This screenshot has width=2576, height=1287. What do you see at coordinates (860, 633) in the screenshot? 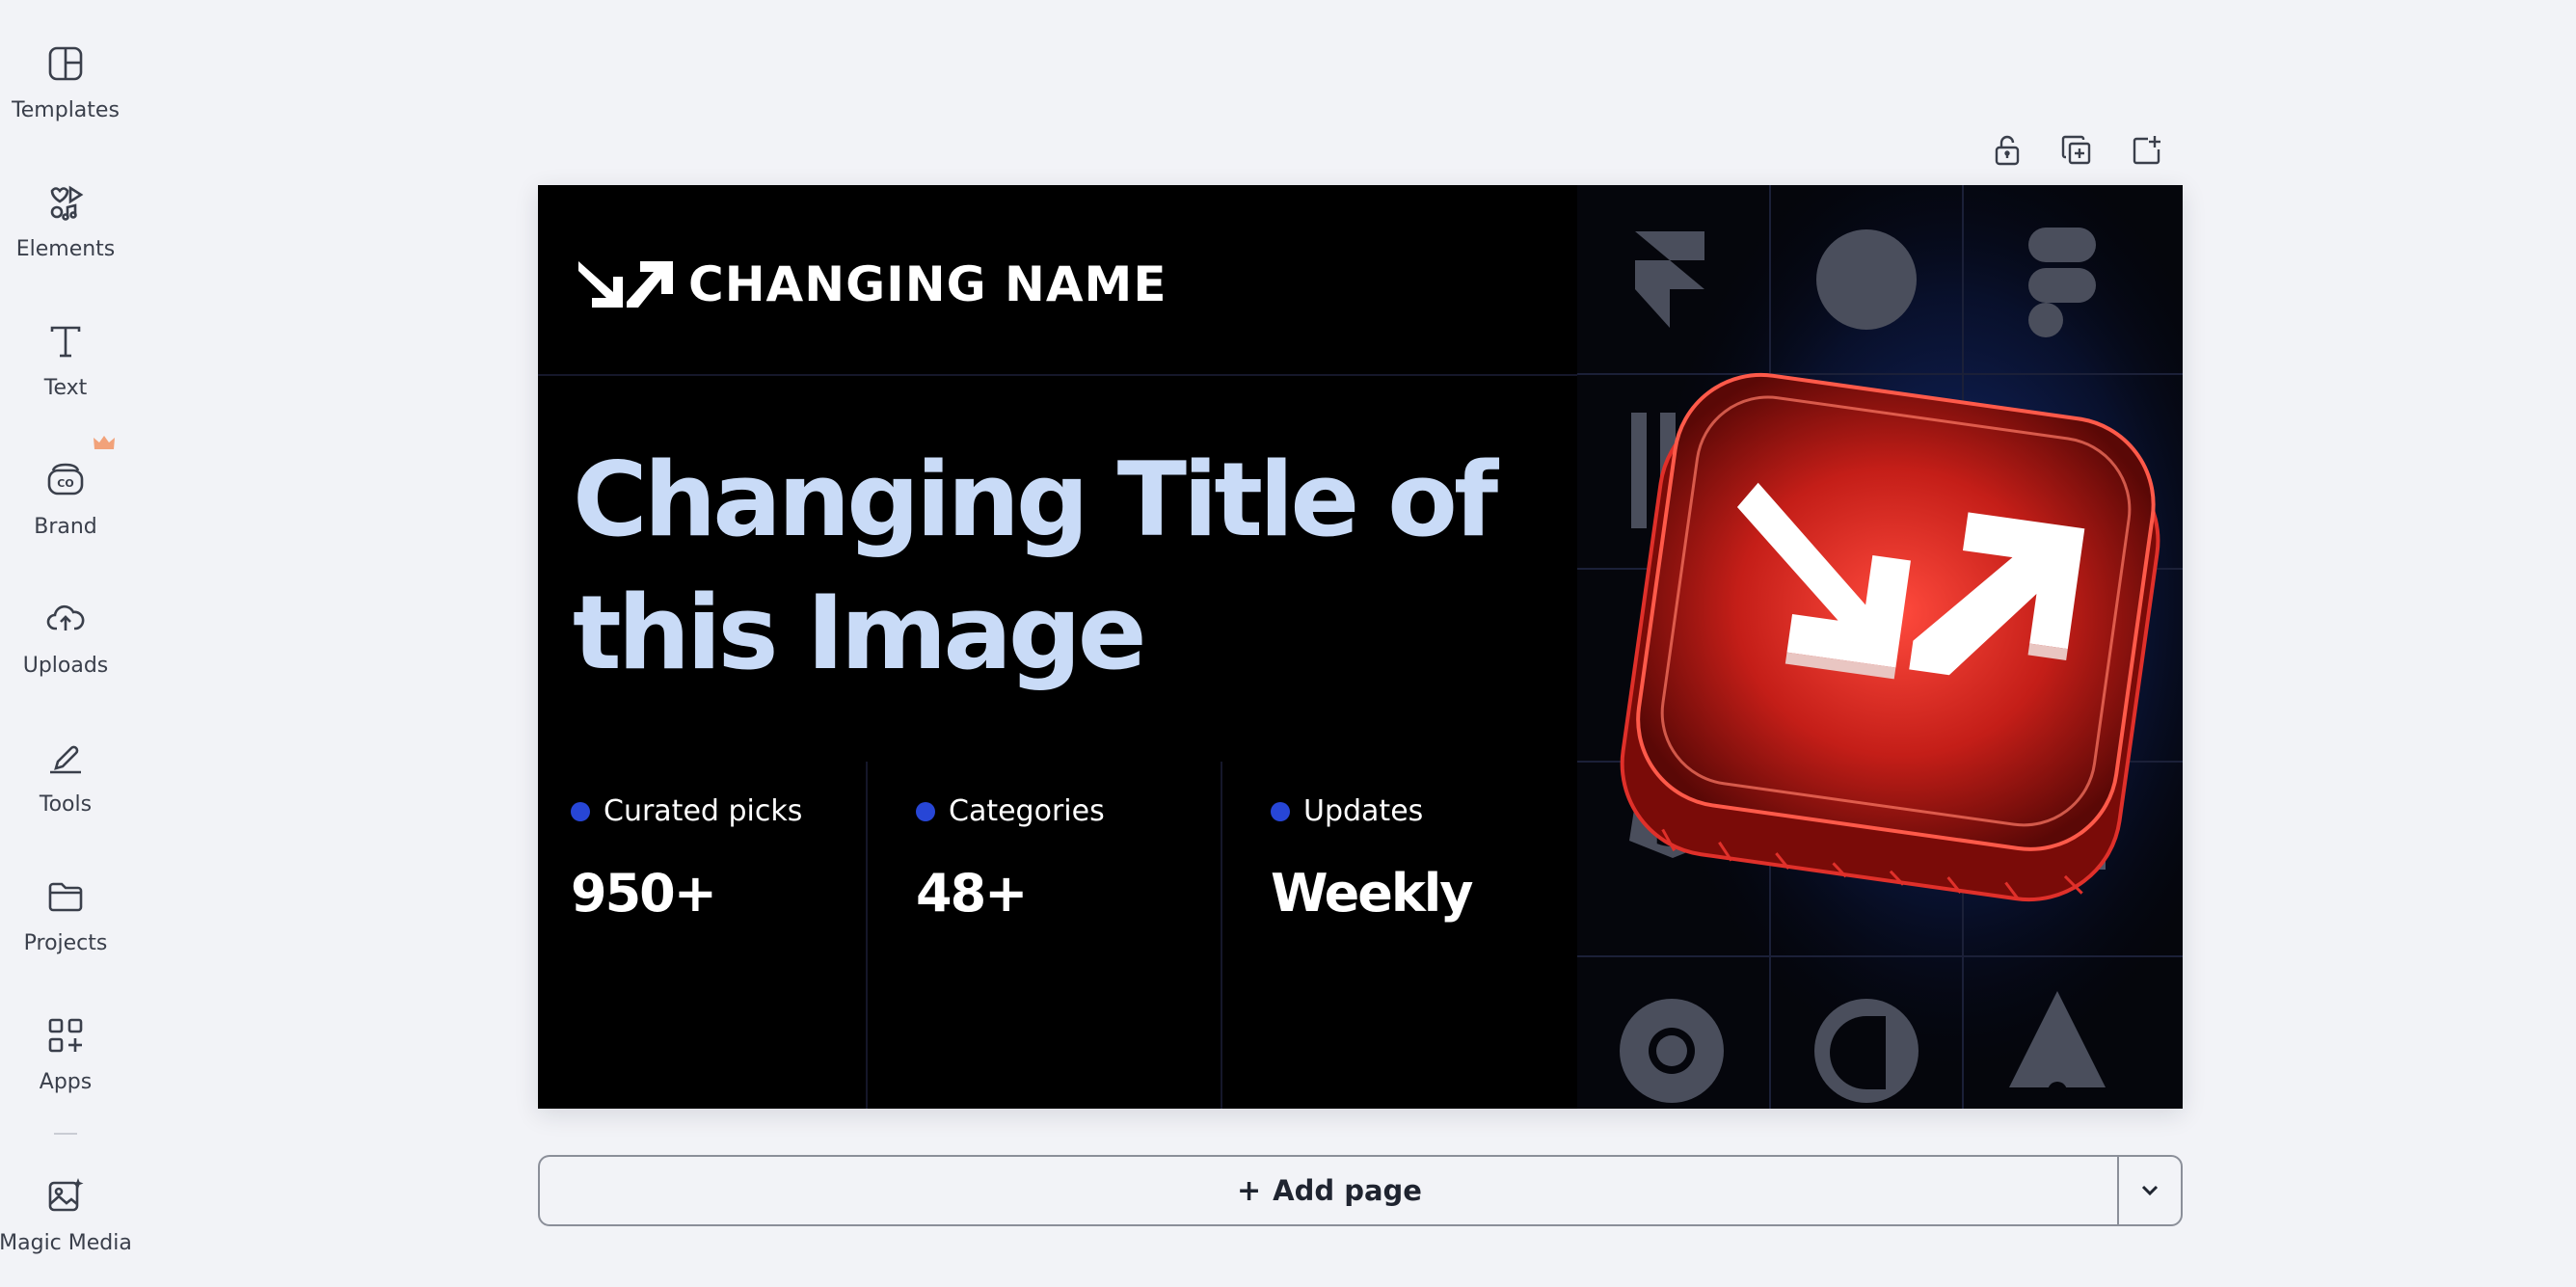
I see `headline-line-2: this Image` at bounding box center [860, 633].